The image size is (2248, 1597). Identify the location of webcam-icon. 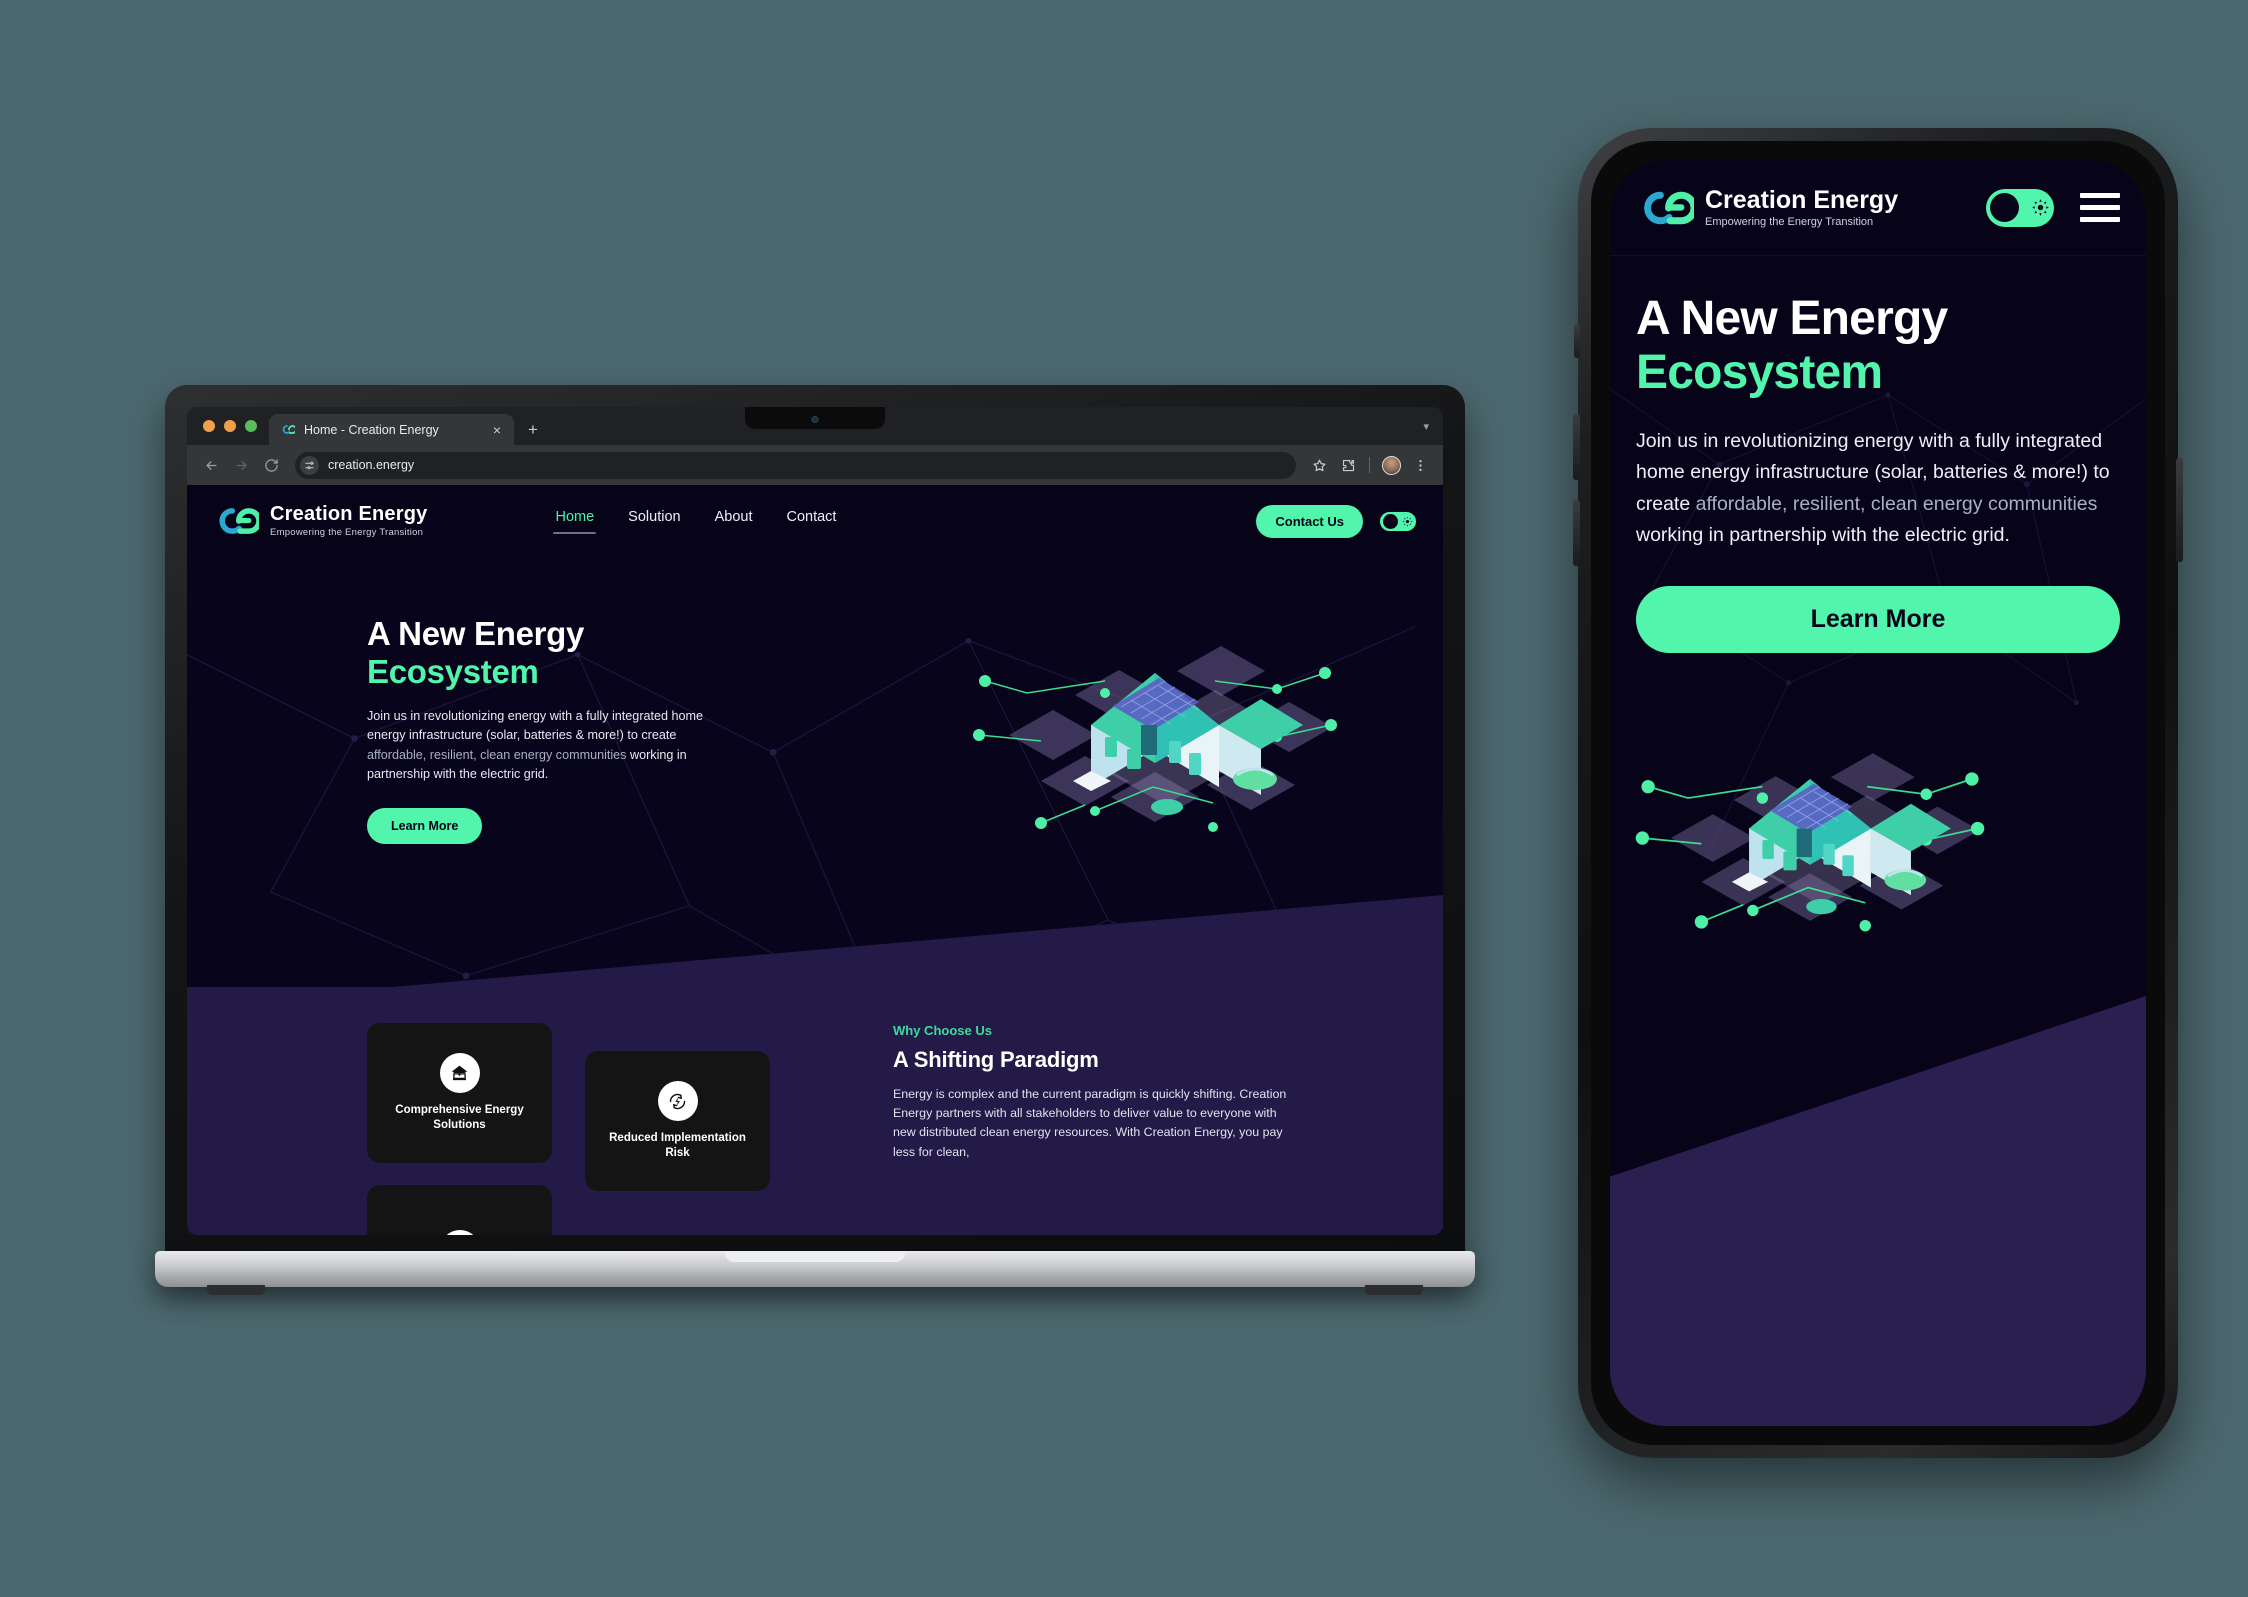
(815, 419).